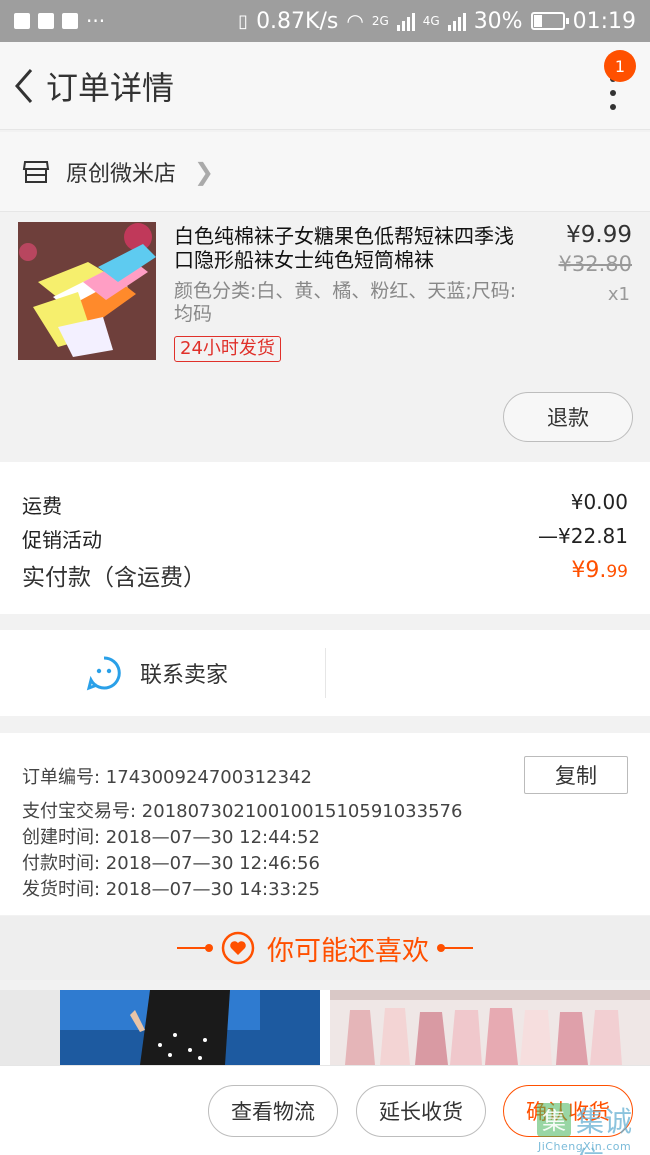 The image size is (650, 1155). What do you see at coordinates (238, 948) in the screenshot?
I see `heart-icon` at bounding box center [238, 948].